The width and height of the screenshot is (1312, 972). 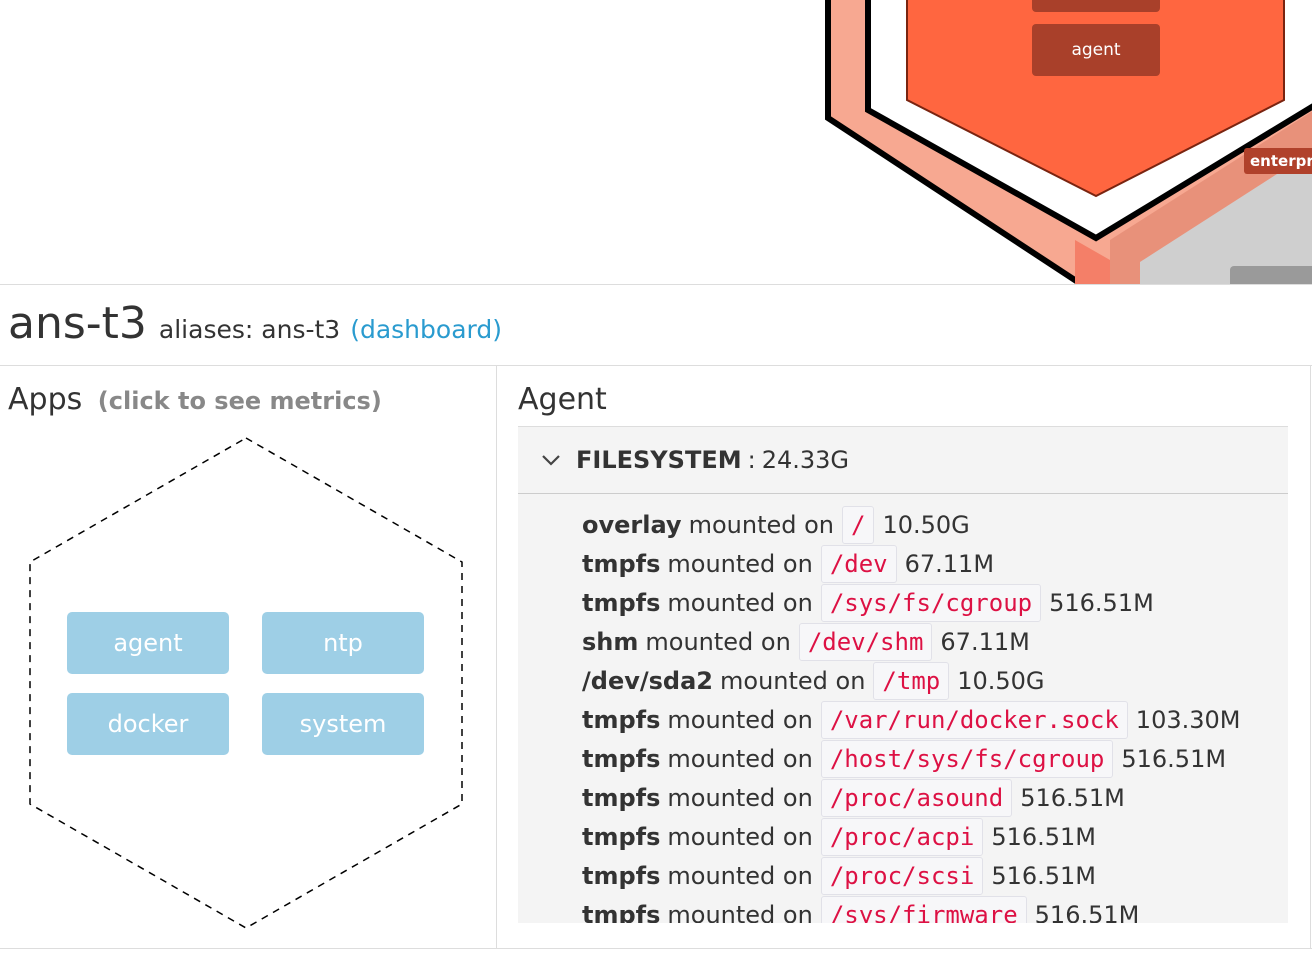 I want to click on map-divider, so click(x=656, y=284).